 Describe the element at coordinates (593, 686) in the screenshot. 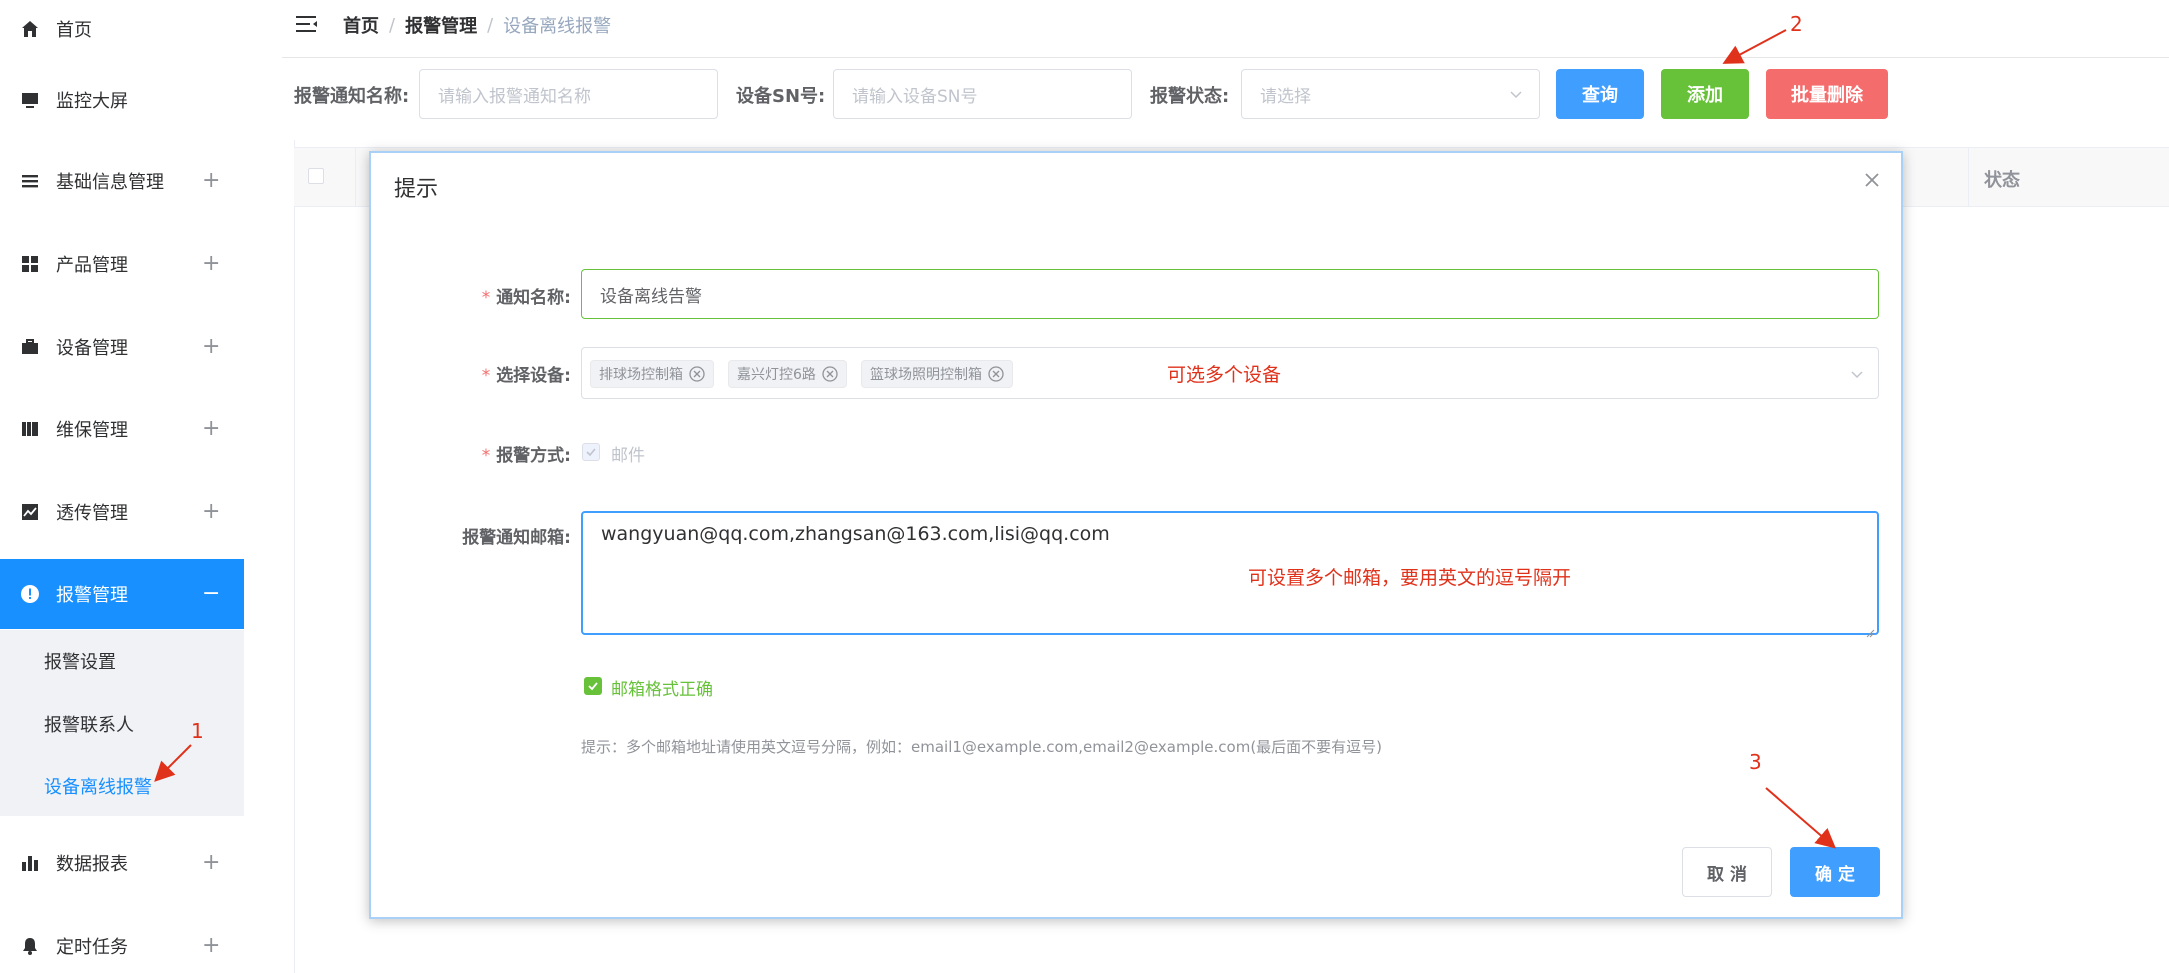

I see `email-valid-checkbox` at that location.